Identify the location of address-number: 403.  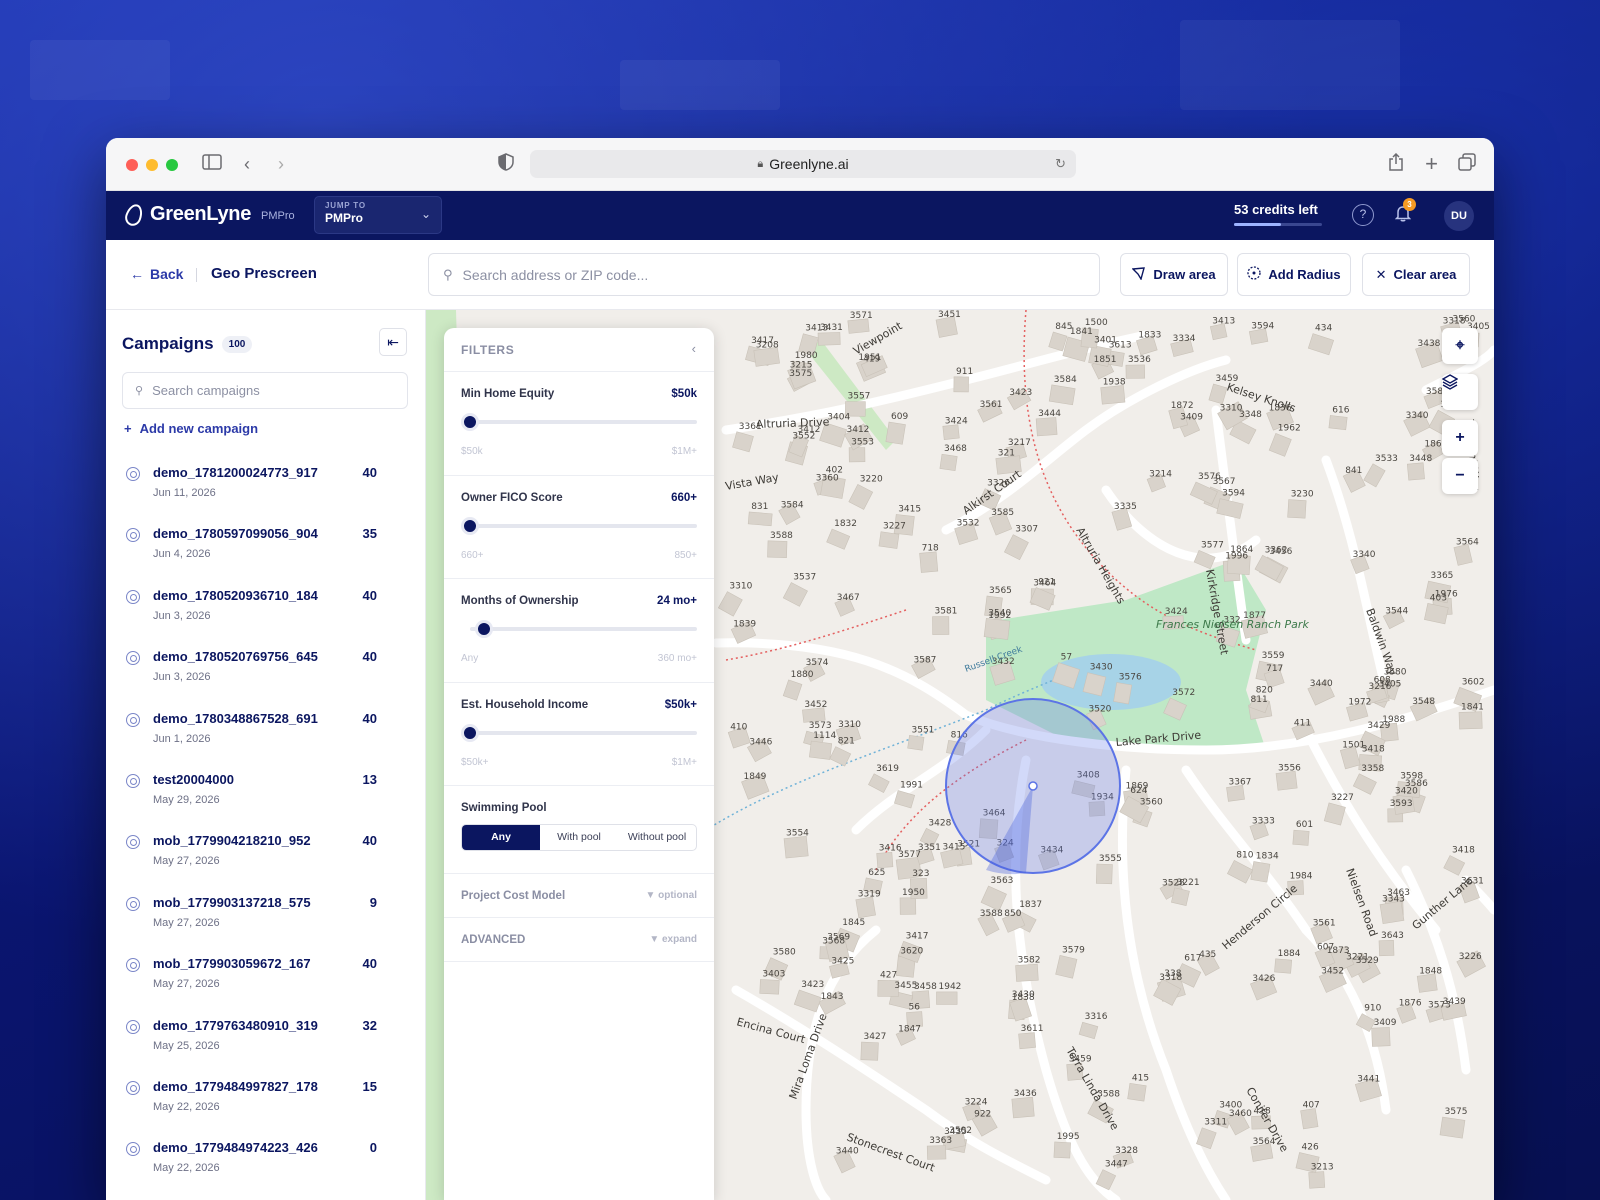
(1438, 598).